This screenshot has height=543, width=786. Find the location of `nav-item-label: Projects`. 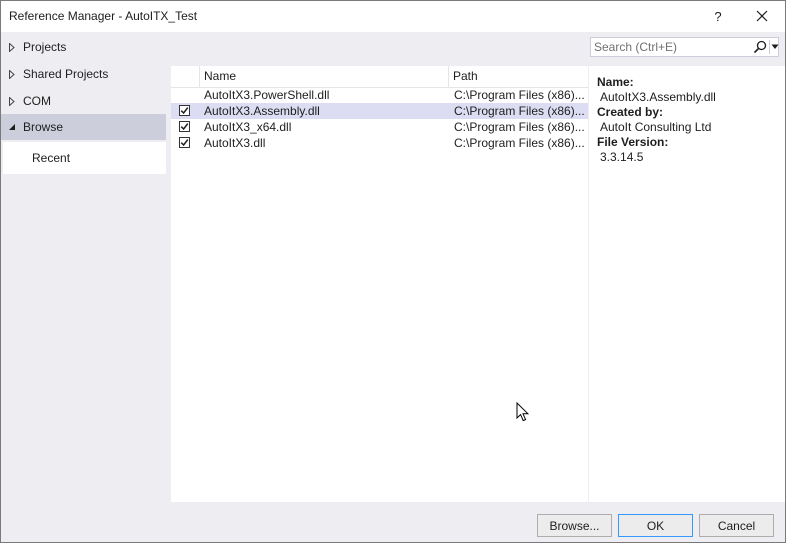

nav-item-label: Projects is located at coordinates (45, 47).